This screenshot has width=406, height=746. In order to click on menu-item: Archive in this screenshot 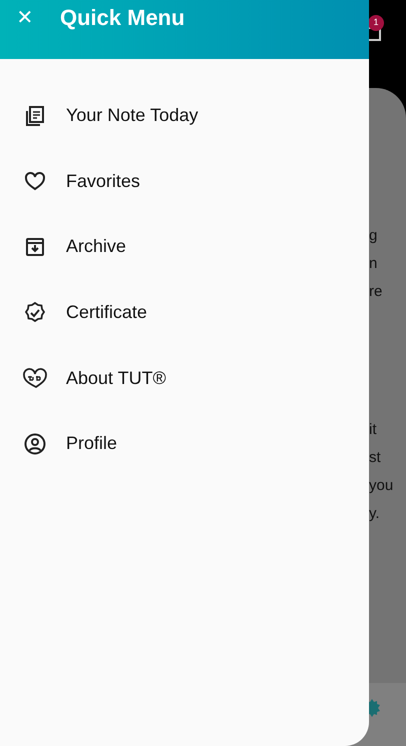, I will do `click(96, 246)`.